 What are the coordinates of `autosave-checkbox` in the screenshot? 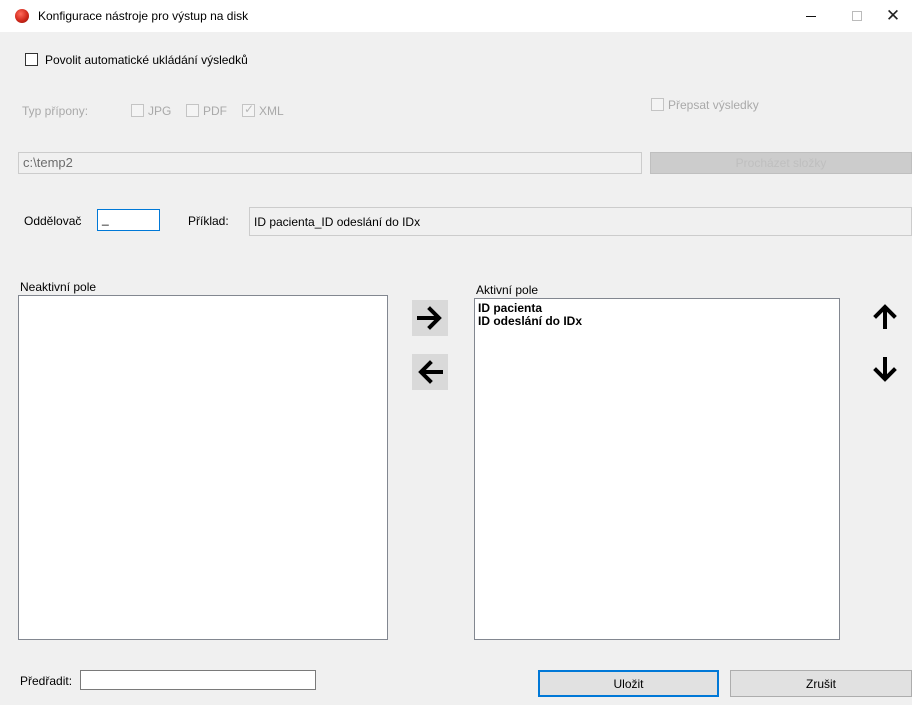 It's located at (31, 59).